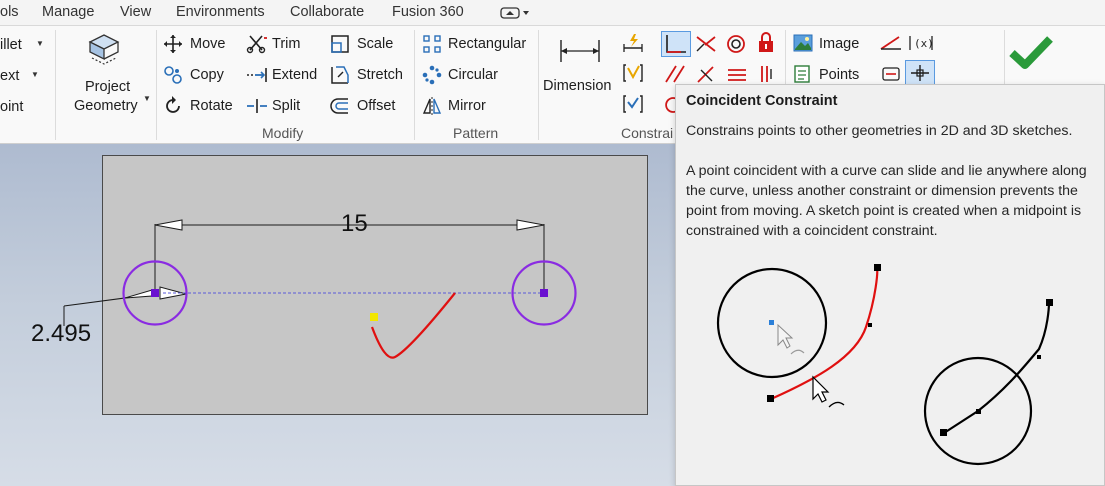 This screenshot has width=1105, height=486. What do you see at coordinates (580, 51) in the screenshot?
I see `dimension-icon` at bounding box center [580, 51].